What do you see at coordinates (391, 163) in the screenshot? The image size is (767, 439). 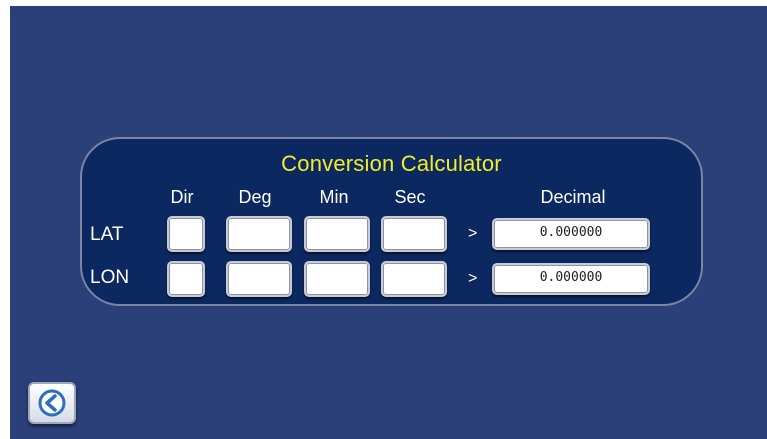 I see `calculator-title: Conversion Calculator` at bounding box center [391, 163].